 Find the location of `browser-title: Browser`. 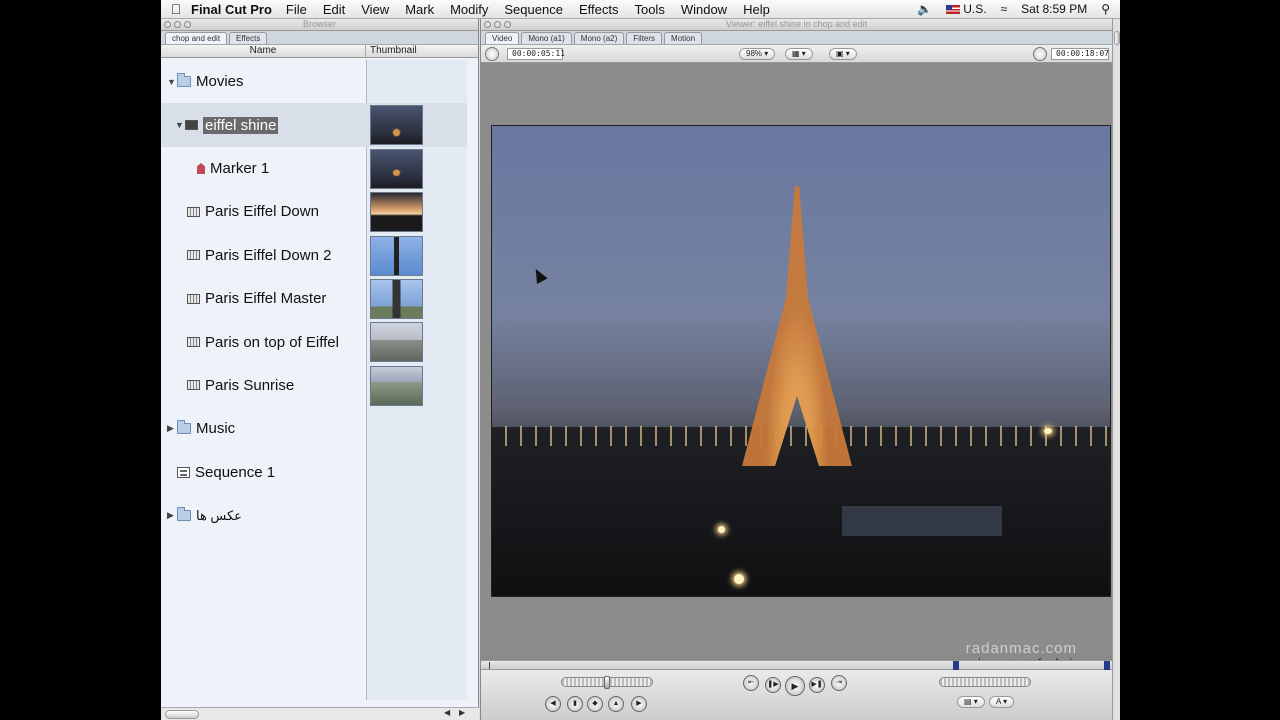

browser-title: Browser is located at coordinates (319, 24).